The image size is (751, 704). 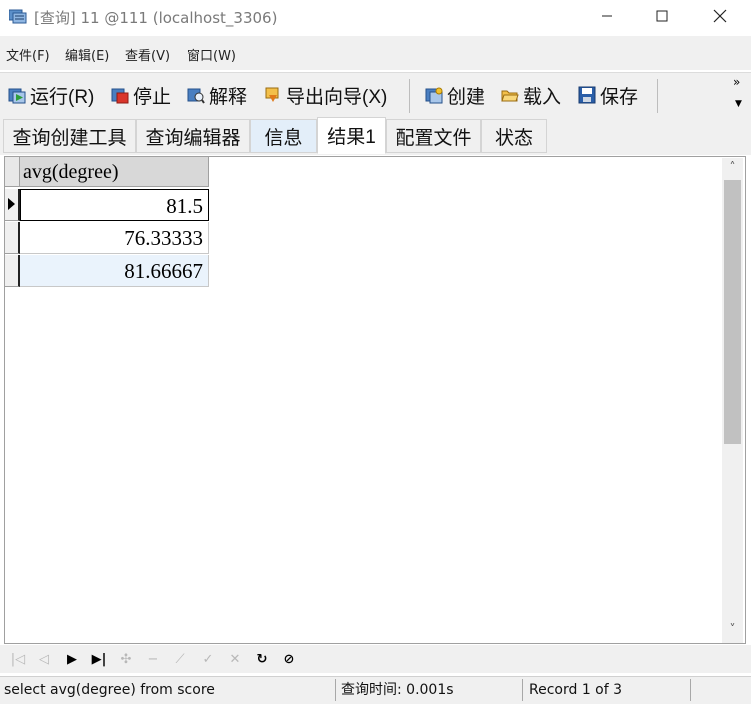 I want to click on explain-button: 解释, so click(x=217, y=95).